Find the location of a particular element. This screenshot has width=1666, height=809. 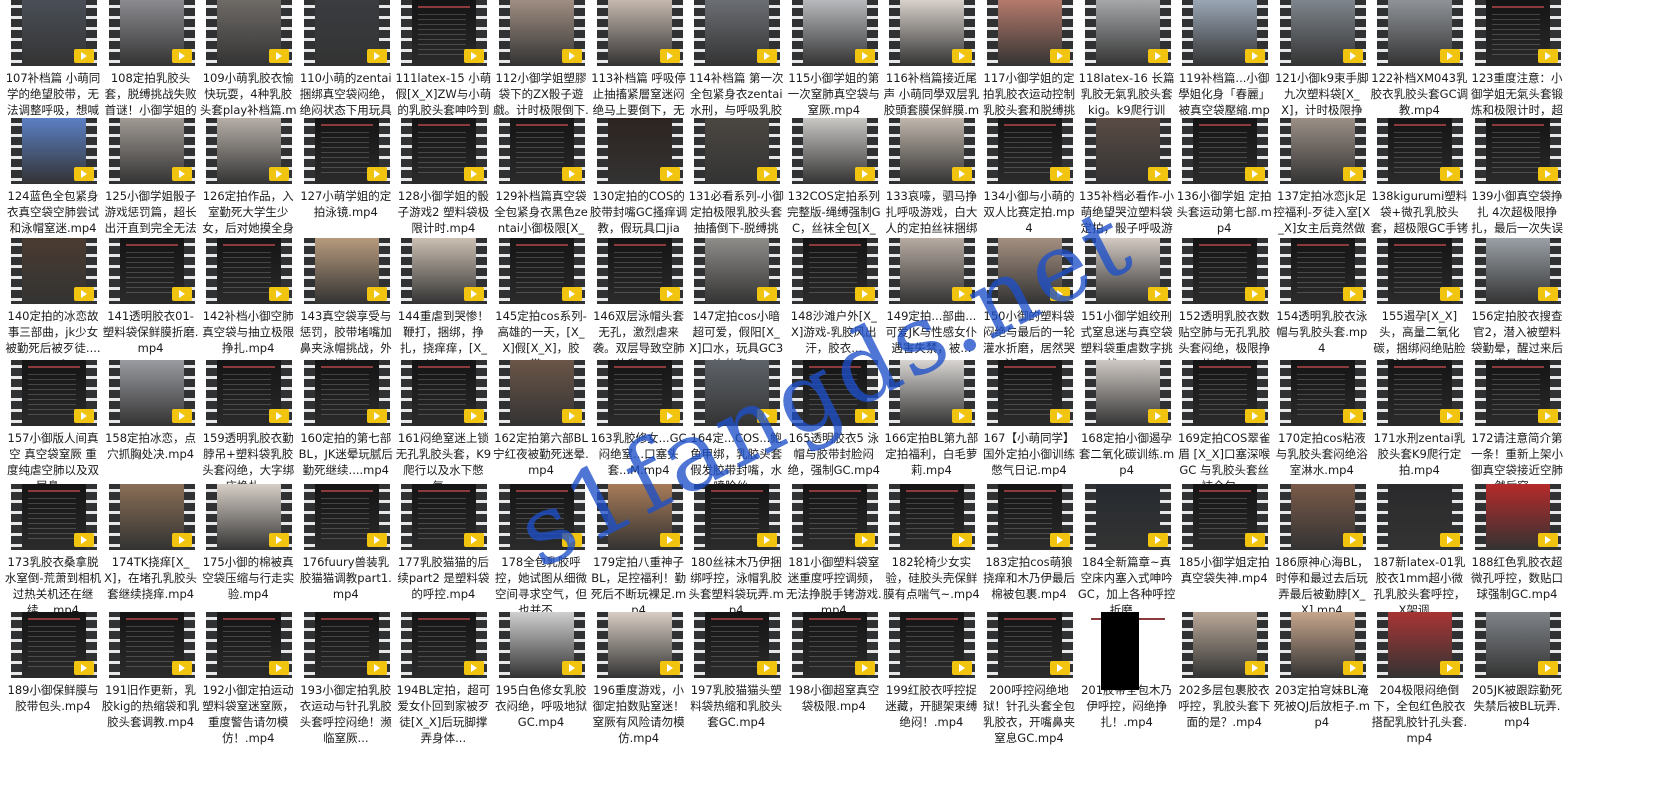

file-name-label: 176fuury兽装乳胶猫猫调教part1.mp4 is located at coordinates (345, 578).